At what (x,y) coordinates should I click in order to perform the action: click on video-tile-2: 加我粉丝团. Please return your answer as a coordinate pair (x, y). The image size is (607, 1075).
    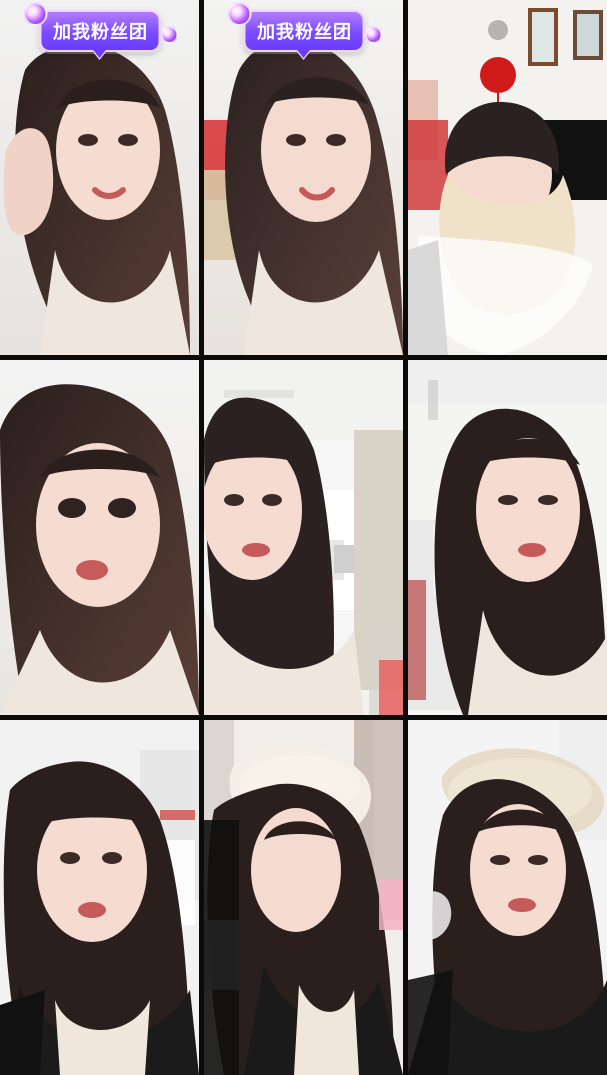
    Looking at the image, I should click on (303, 177).